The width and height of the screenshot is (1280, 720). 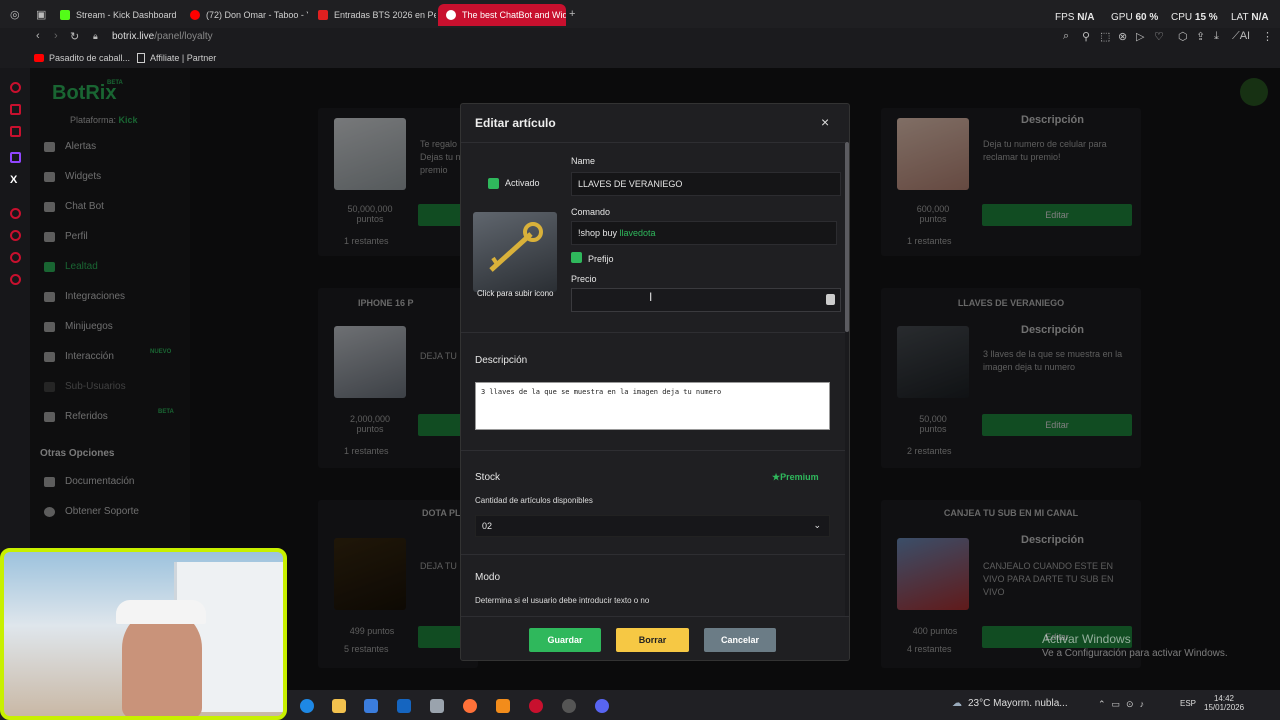 I want to click on tab-botrix: The best ChatBot and Wid, so click(x=502, y=15).